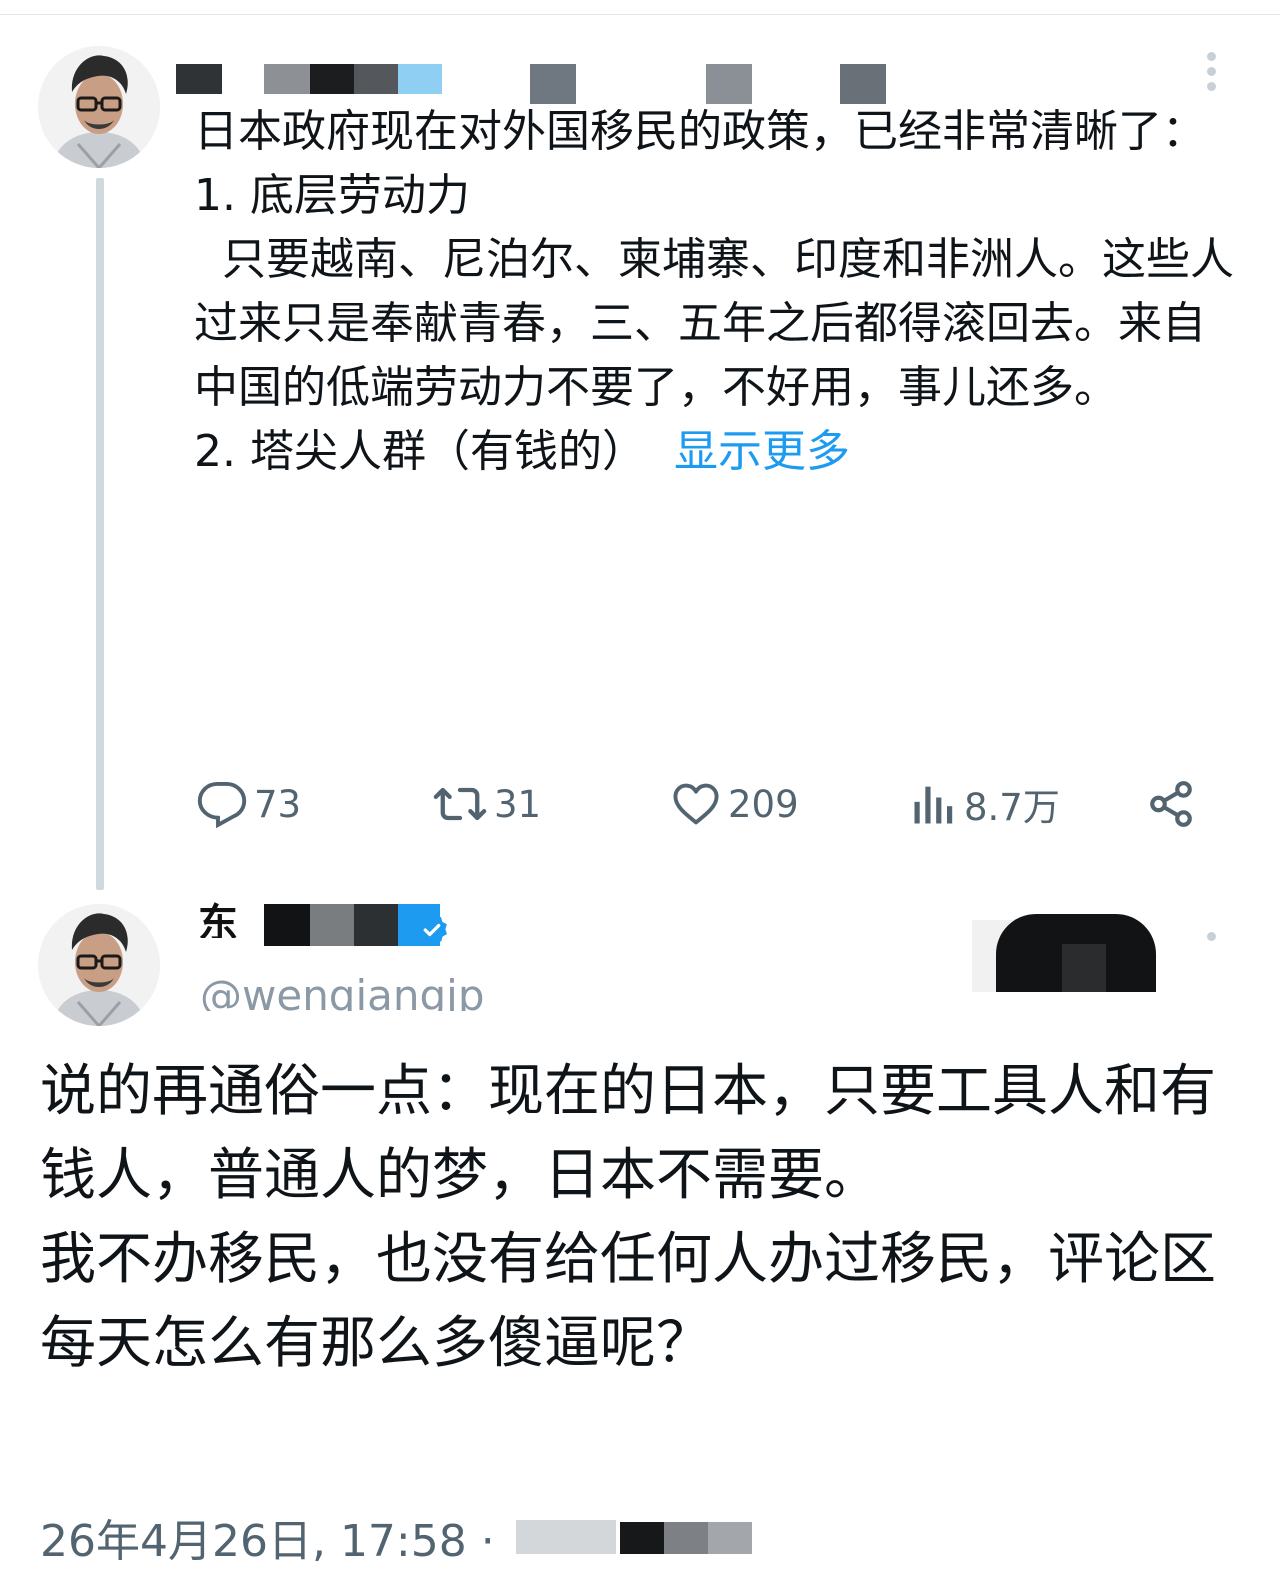  What do you see at coordinates (518, 804) in the screenshot?
I see `retweet-count: 31` at bounding box center [518, 804].